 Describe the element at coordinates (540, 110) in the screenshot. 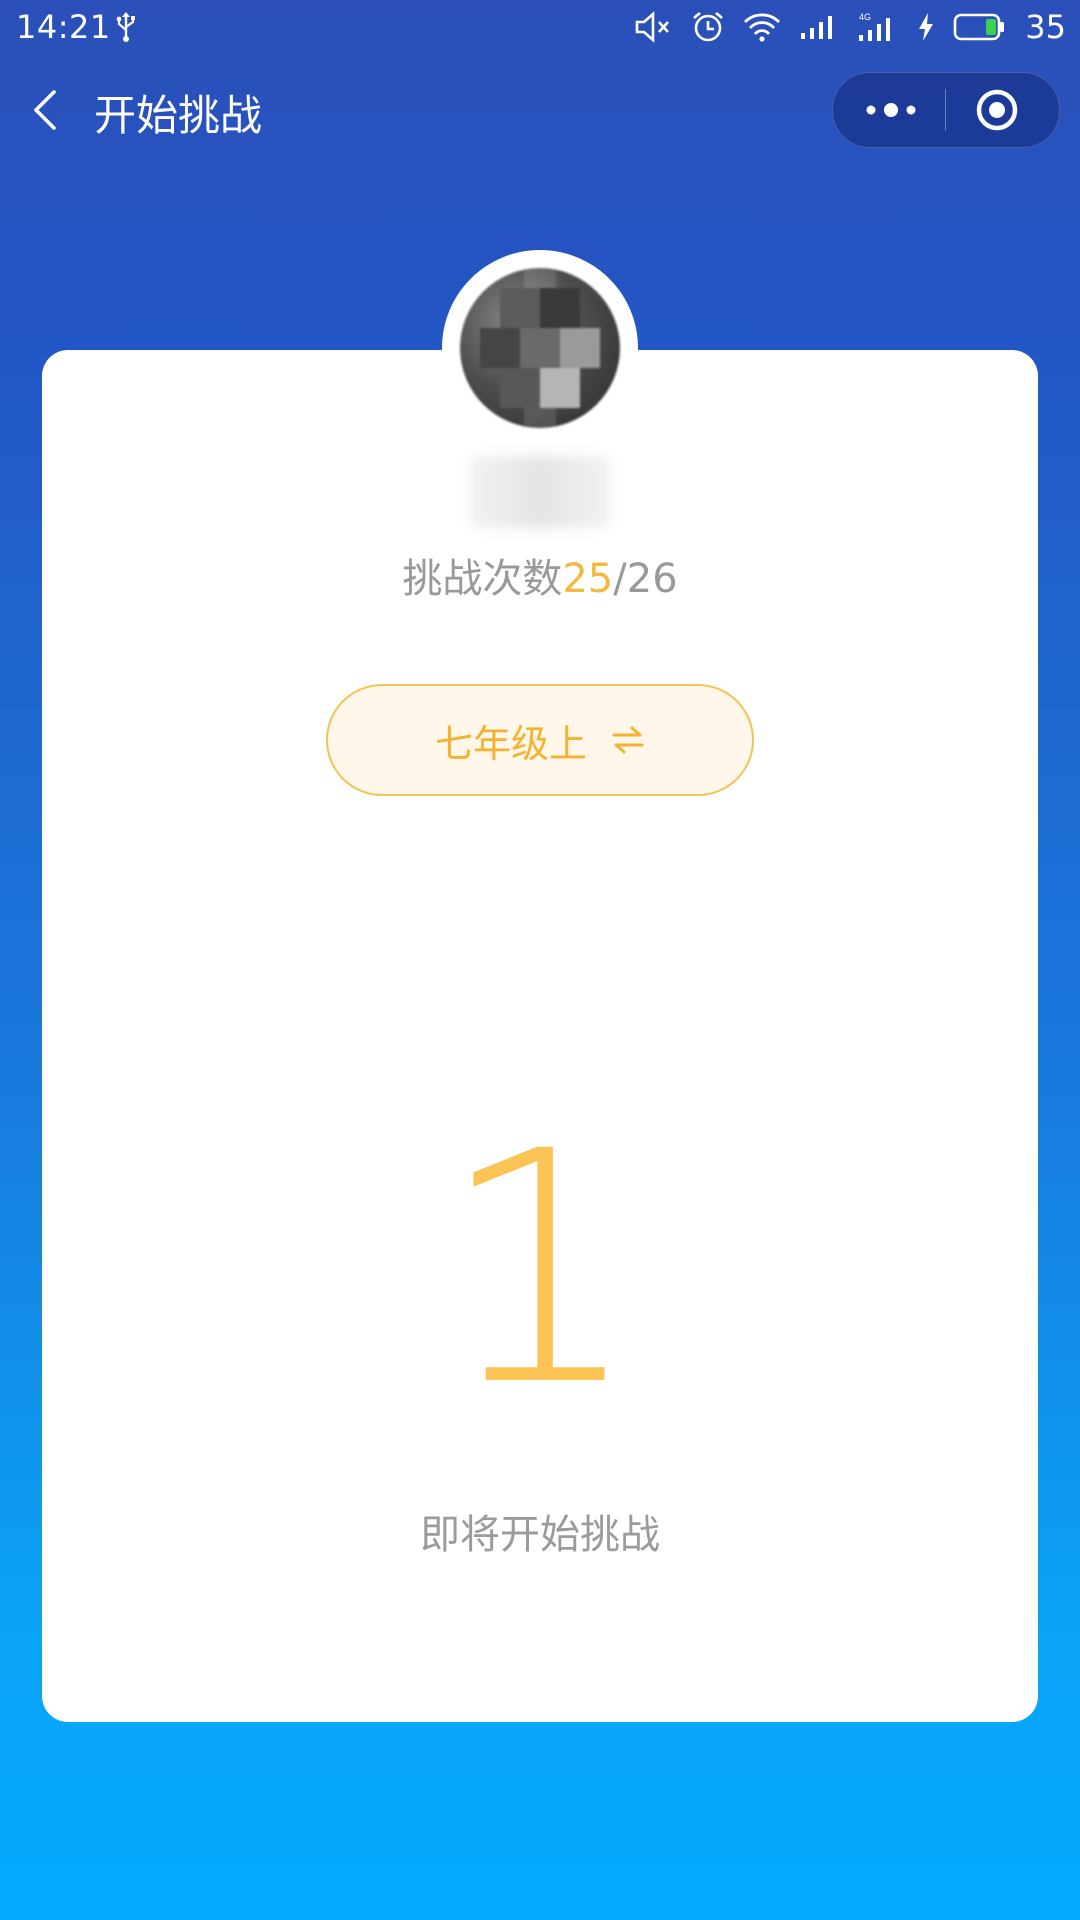

I see `nav-bar: 开始挑战` at that location.